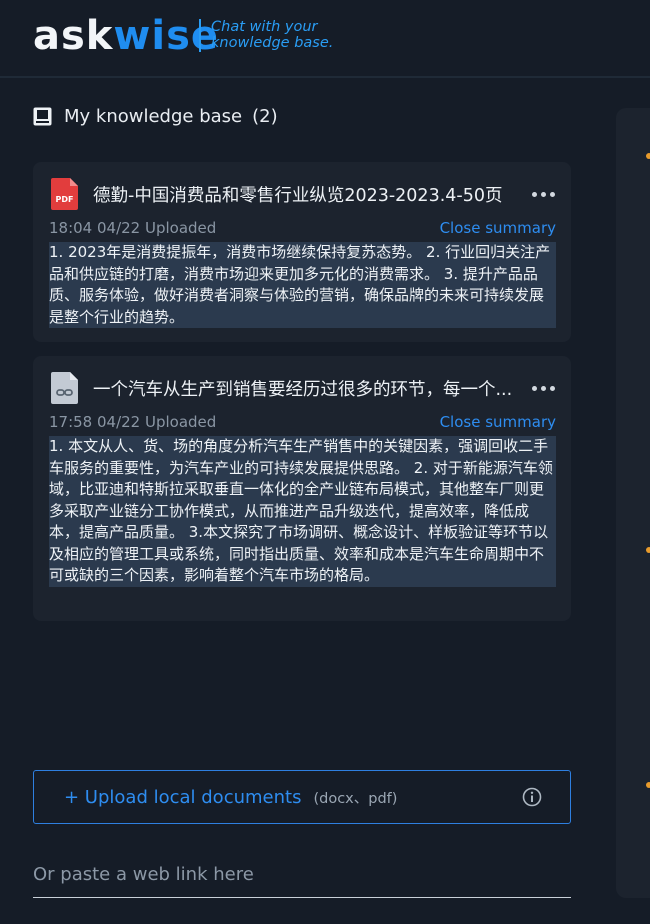  What do you see at coordinates (200, 35) in the screenshot?
I see `tagline-divider` at bounding box center [200, 35].